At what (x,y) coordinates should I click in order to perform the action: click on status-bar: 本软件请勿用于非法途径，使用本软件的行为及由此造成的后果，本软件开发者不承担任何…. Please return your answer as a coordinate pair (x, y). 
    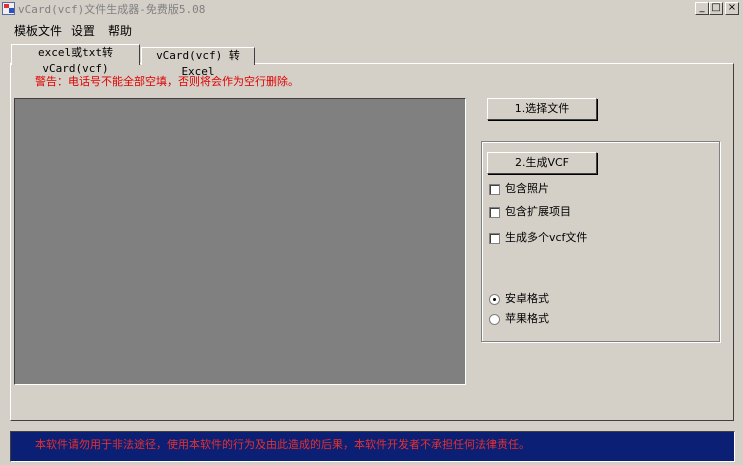
    Looking at the image, I should click on (372, 446).